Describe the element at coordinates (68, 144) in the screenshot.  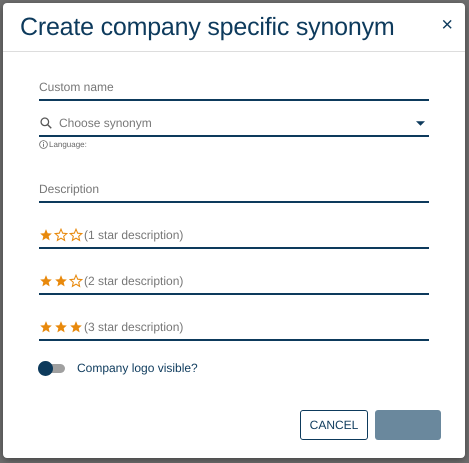
I see `language-hint: Language:` at that location.